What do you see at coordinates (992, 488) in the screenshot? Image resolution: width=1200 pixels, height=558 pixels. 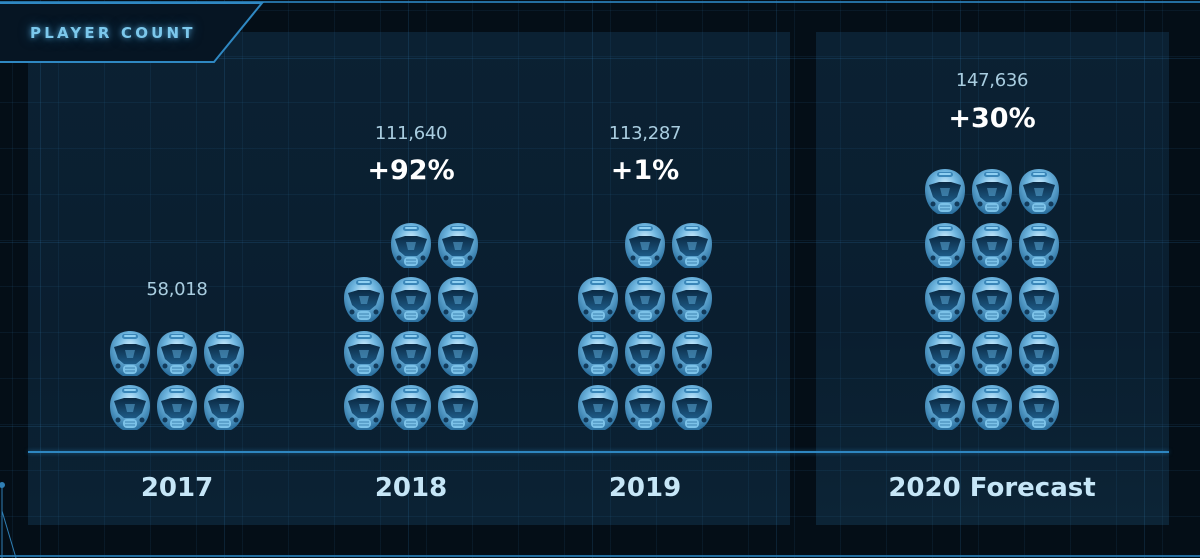 I see `category-label: 2020 Forecast` at bounding box center [992, 488].